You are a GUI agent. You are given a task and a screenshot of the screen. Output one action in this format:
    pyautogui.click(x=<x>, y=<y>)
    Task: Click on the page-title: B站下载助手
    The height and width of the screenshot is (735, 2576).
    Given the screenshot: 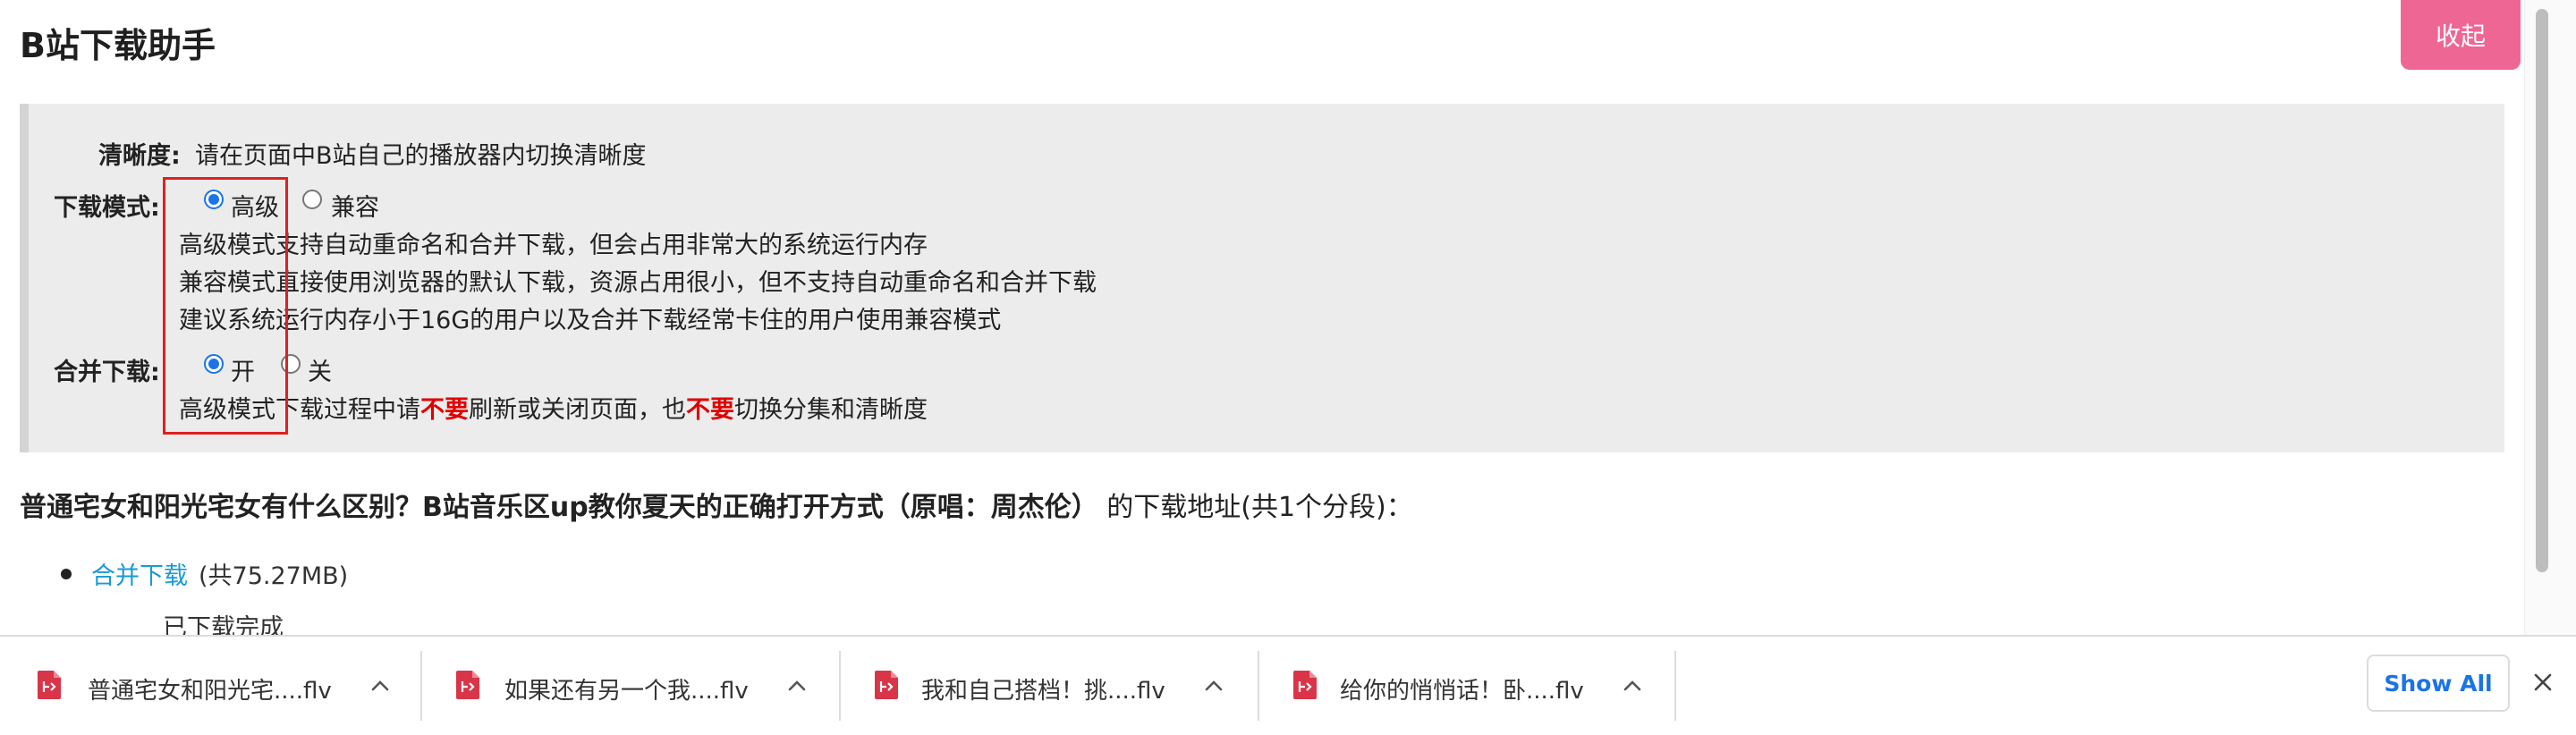 What is the action you would take?
    pyautogui.click(x=118, y=45)
    